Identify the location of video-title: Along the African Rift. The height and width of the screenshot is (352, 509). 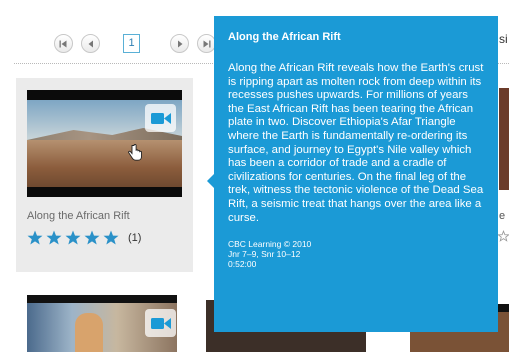
(78, 216).